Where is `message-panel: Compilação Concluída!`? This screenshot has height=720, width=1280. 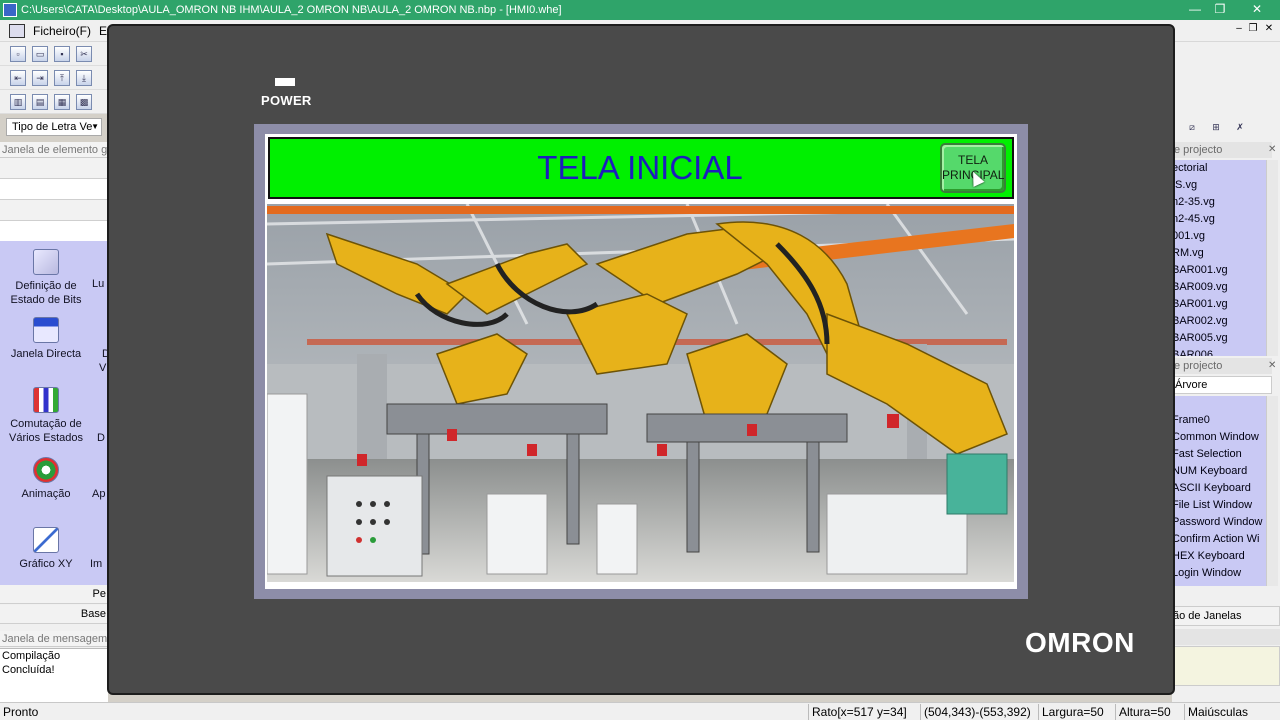
message-panel: Compilação Concluída! is located at coordinates (54, 675).